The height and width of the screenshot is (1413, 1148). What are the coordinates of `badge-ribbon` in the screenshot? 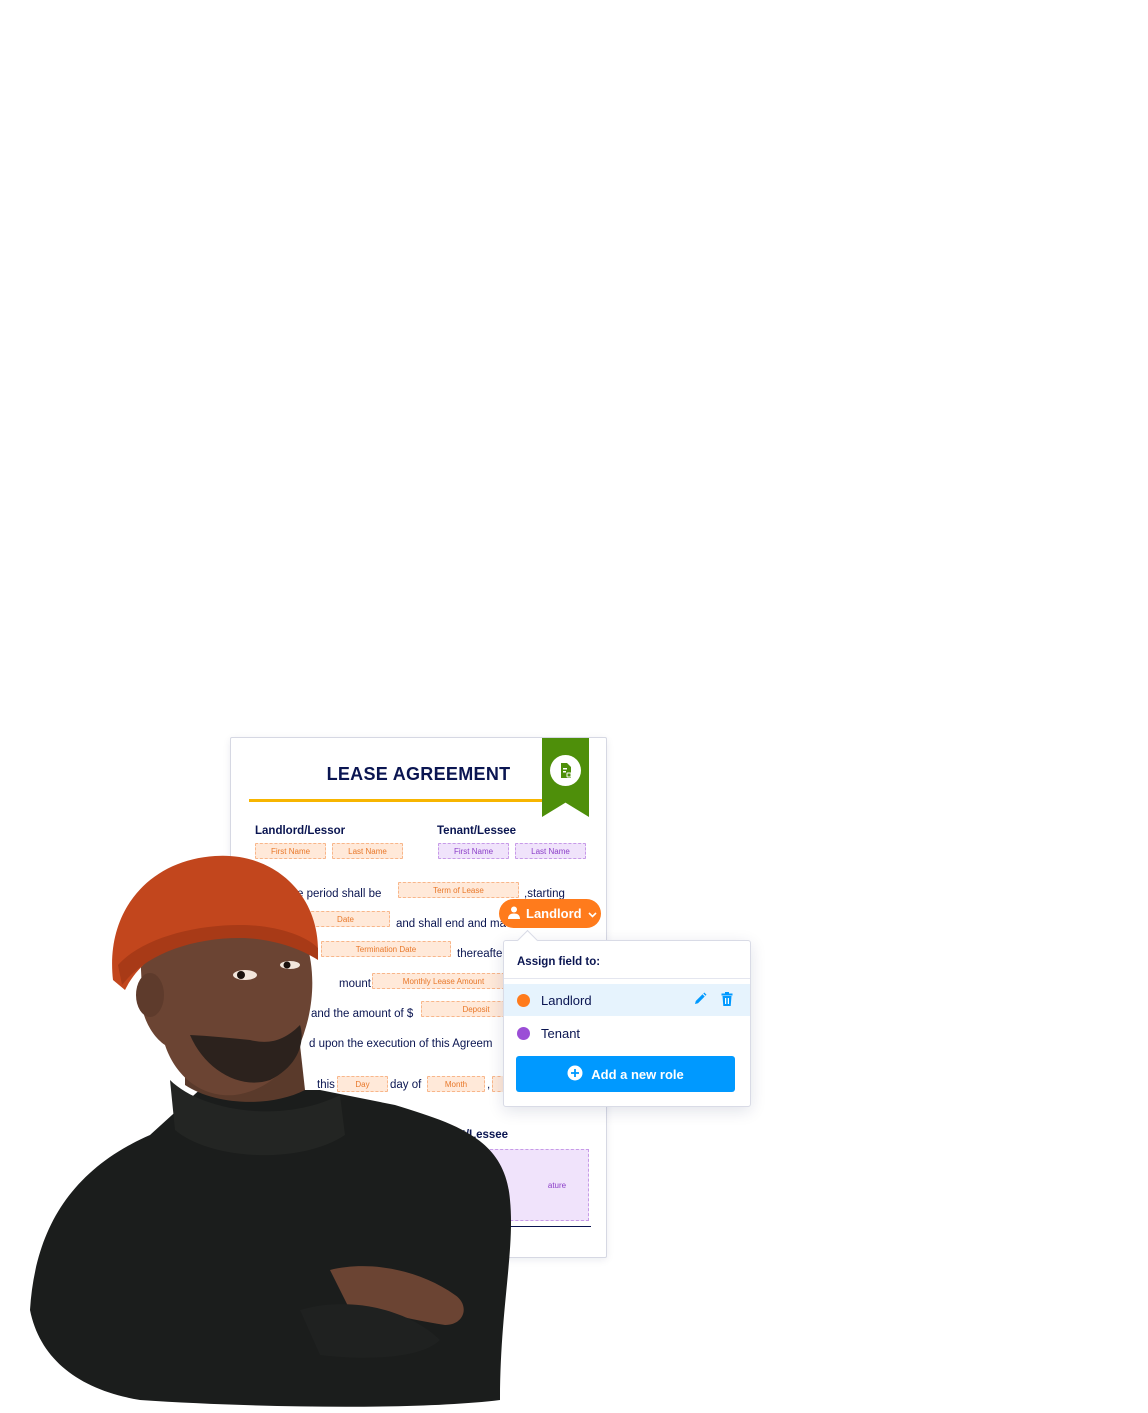 It's located at (565, 777).